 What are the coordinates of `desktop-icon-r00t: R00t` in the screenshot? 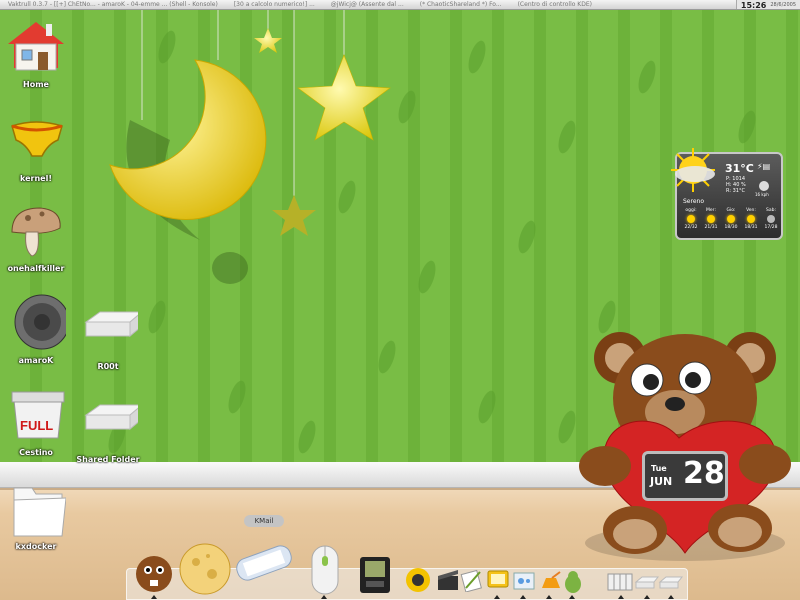 It's located at (108, 335).